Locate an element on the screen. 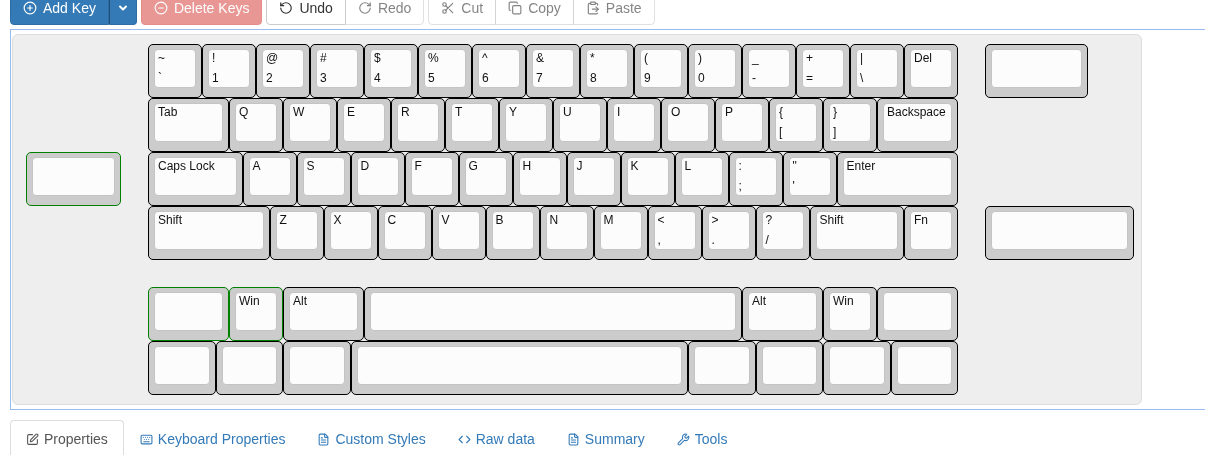 This screenshot has height=455, width=1205. key-legend: Q is located at coordinates (244, 112).